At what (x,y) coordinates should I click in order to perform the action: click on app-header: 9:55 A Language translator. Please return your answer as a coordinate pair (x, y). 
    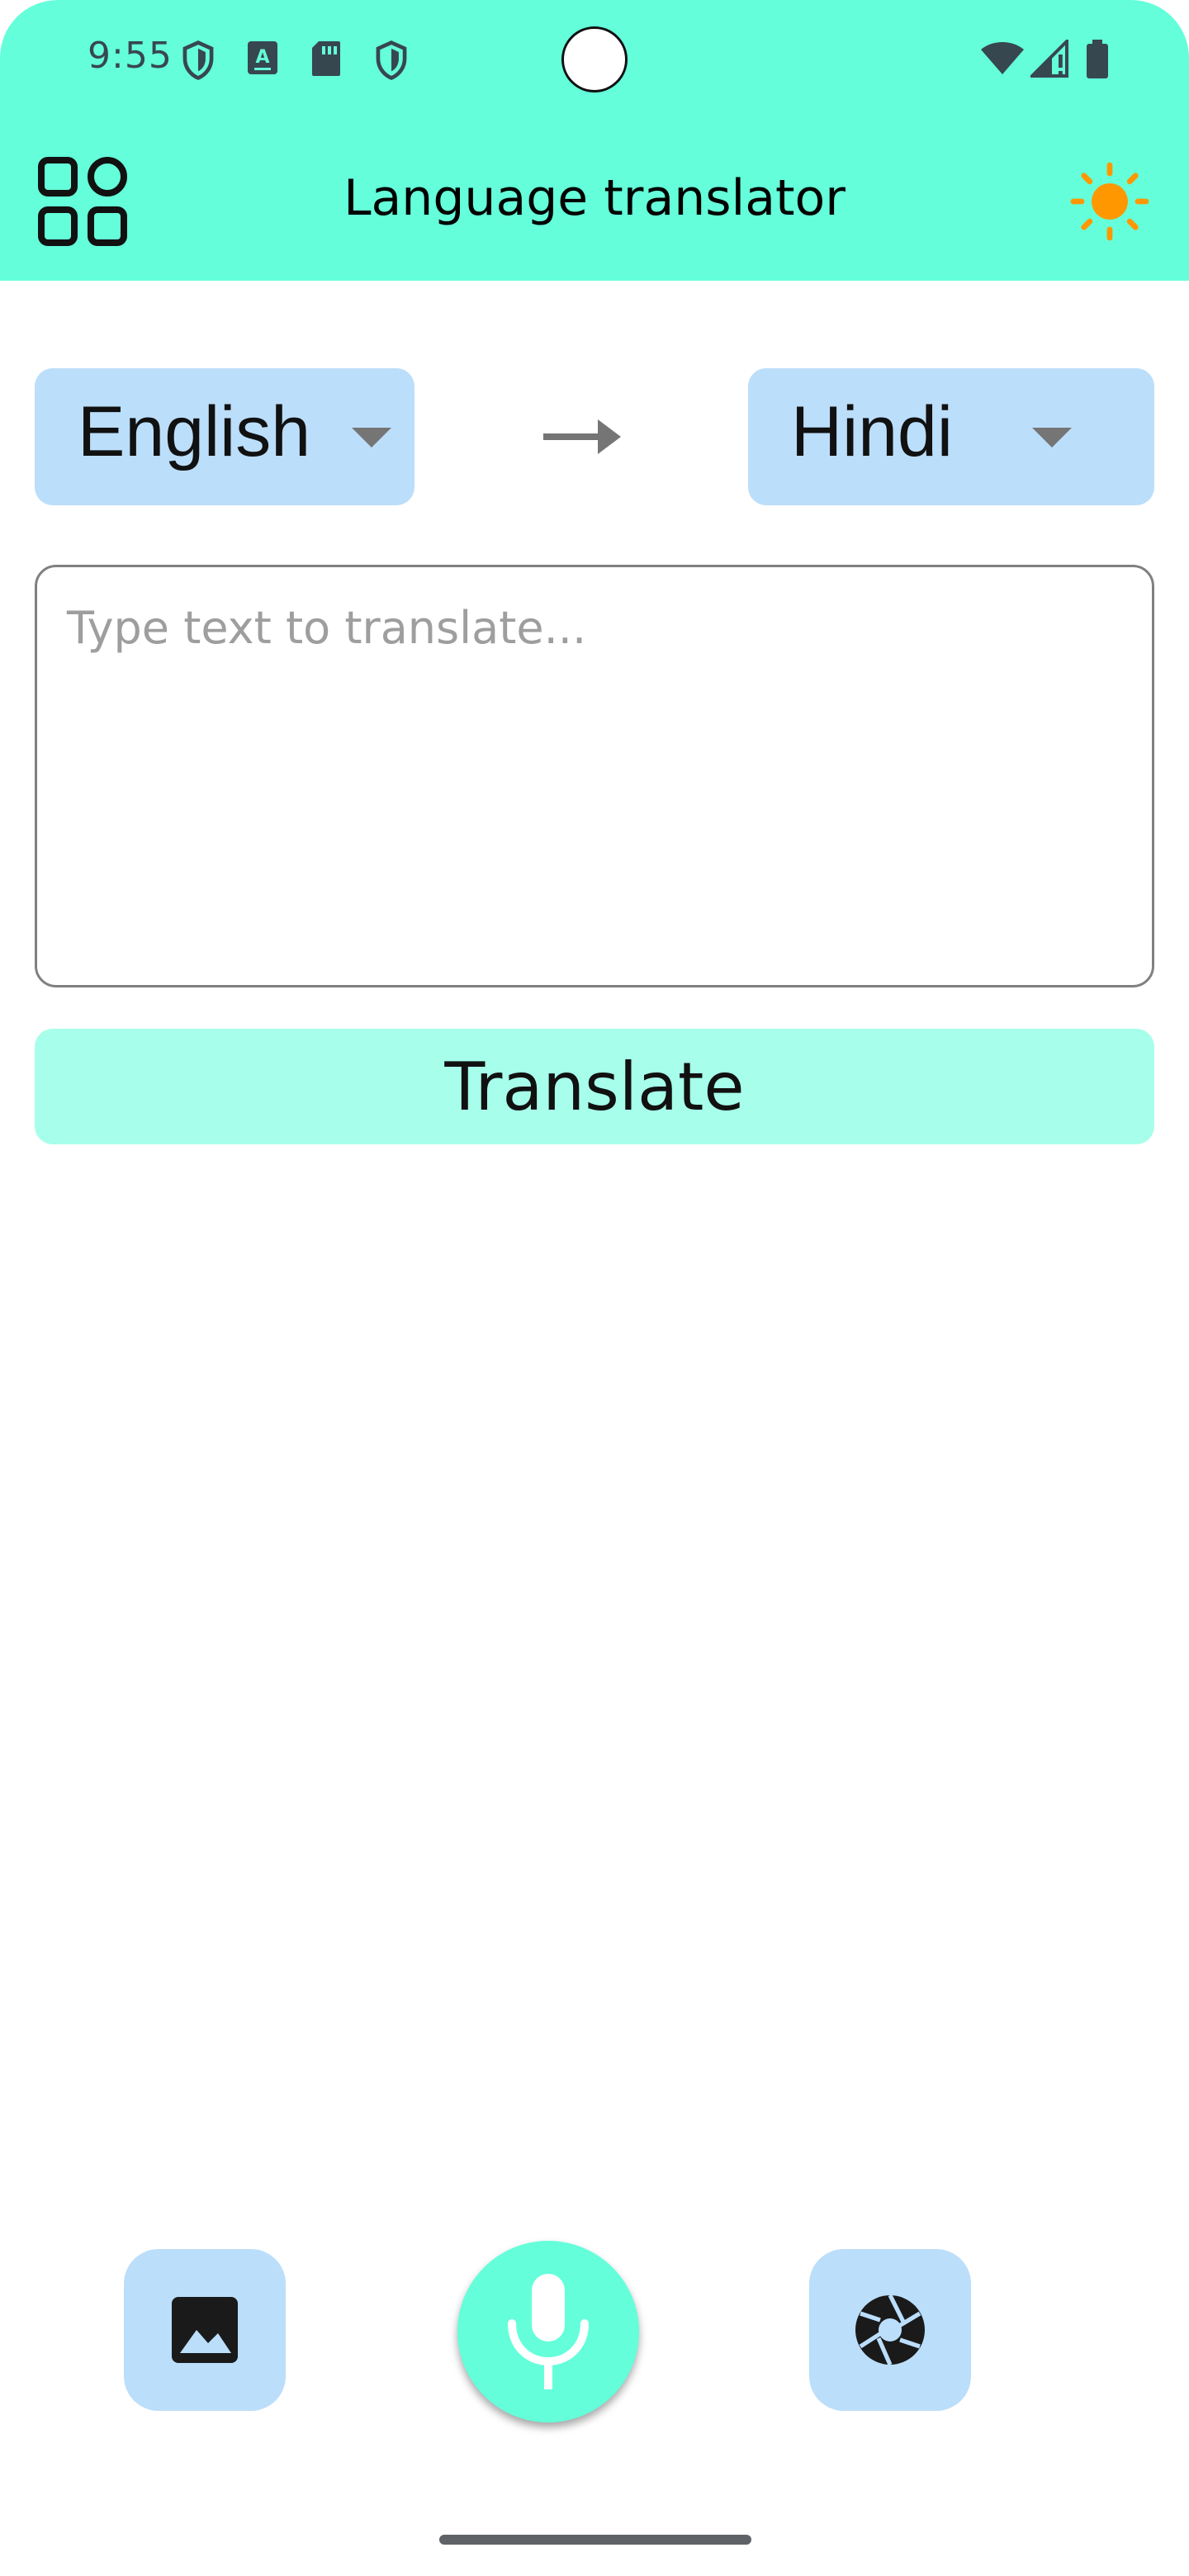
    Looking at the image, I should click on (594, 140).